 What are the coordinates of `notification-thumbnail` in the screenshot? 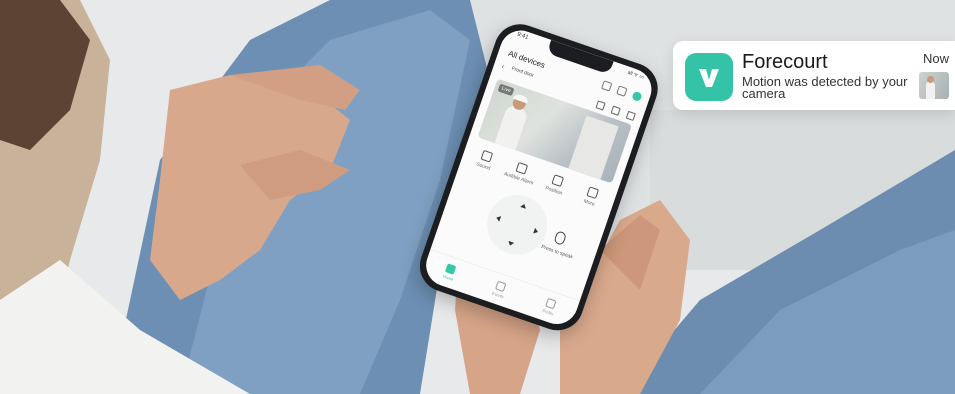 It's located at (934, 85).